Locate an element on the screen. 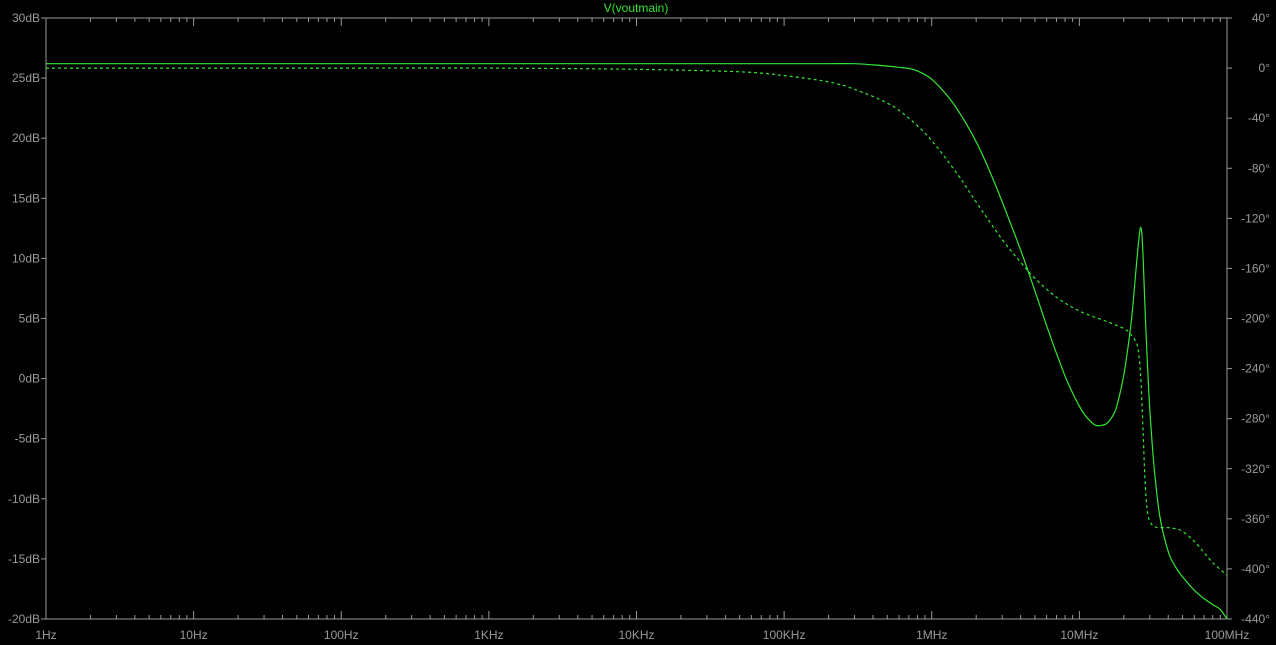  x-tick-label: 100Hz is located at coordinates (341, 635).